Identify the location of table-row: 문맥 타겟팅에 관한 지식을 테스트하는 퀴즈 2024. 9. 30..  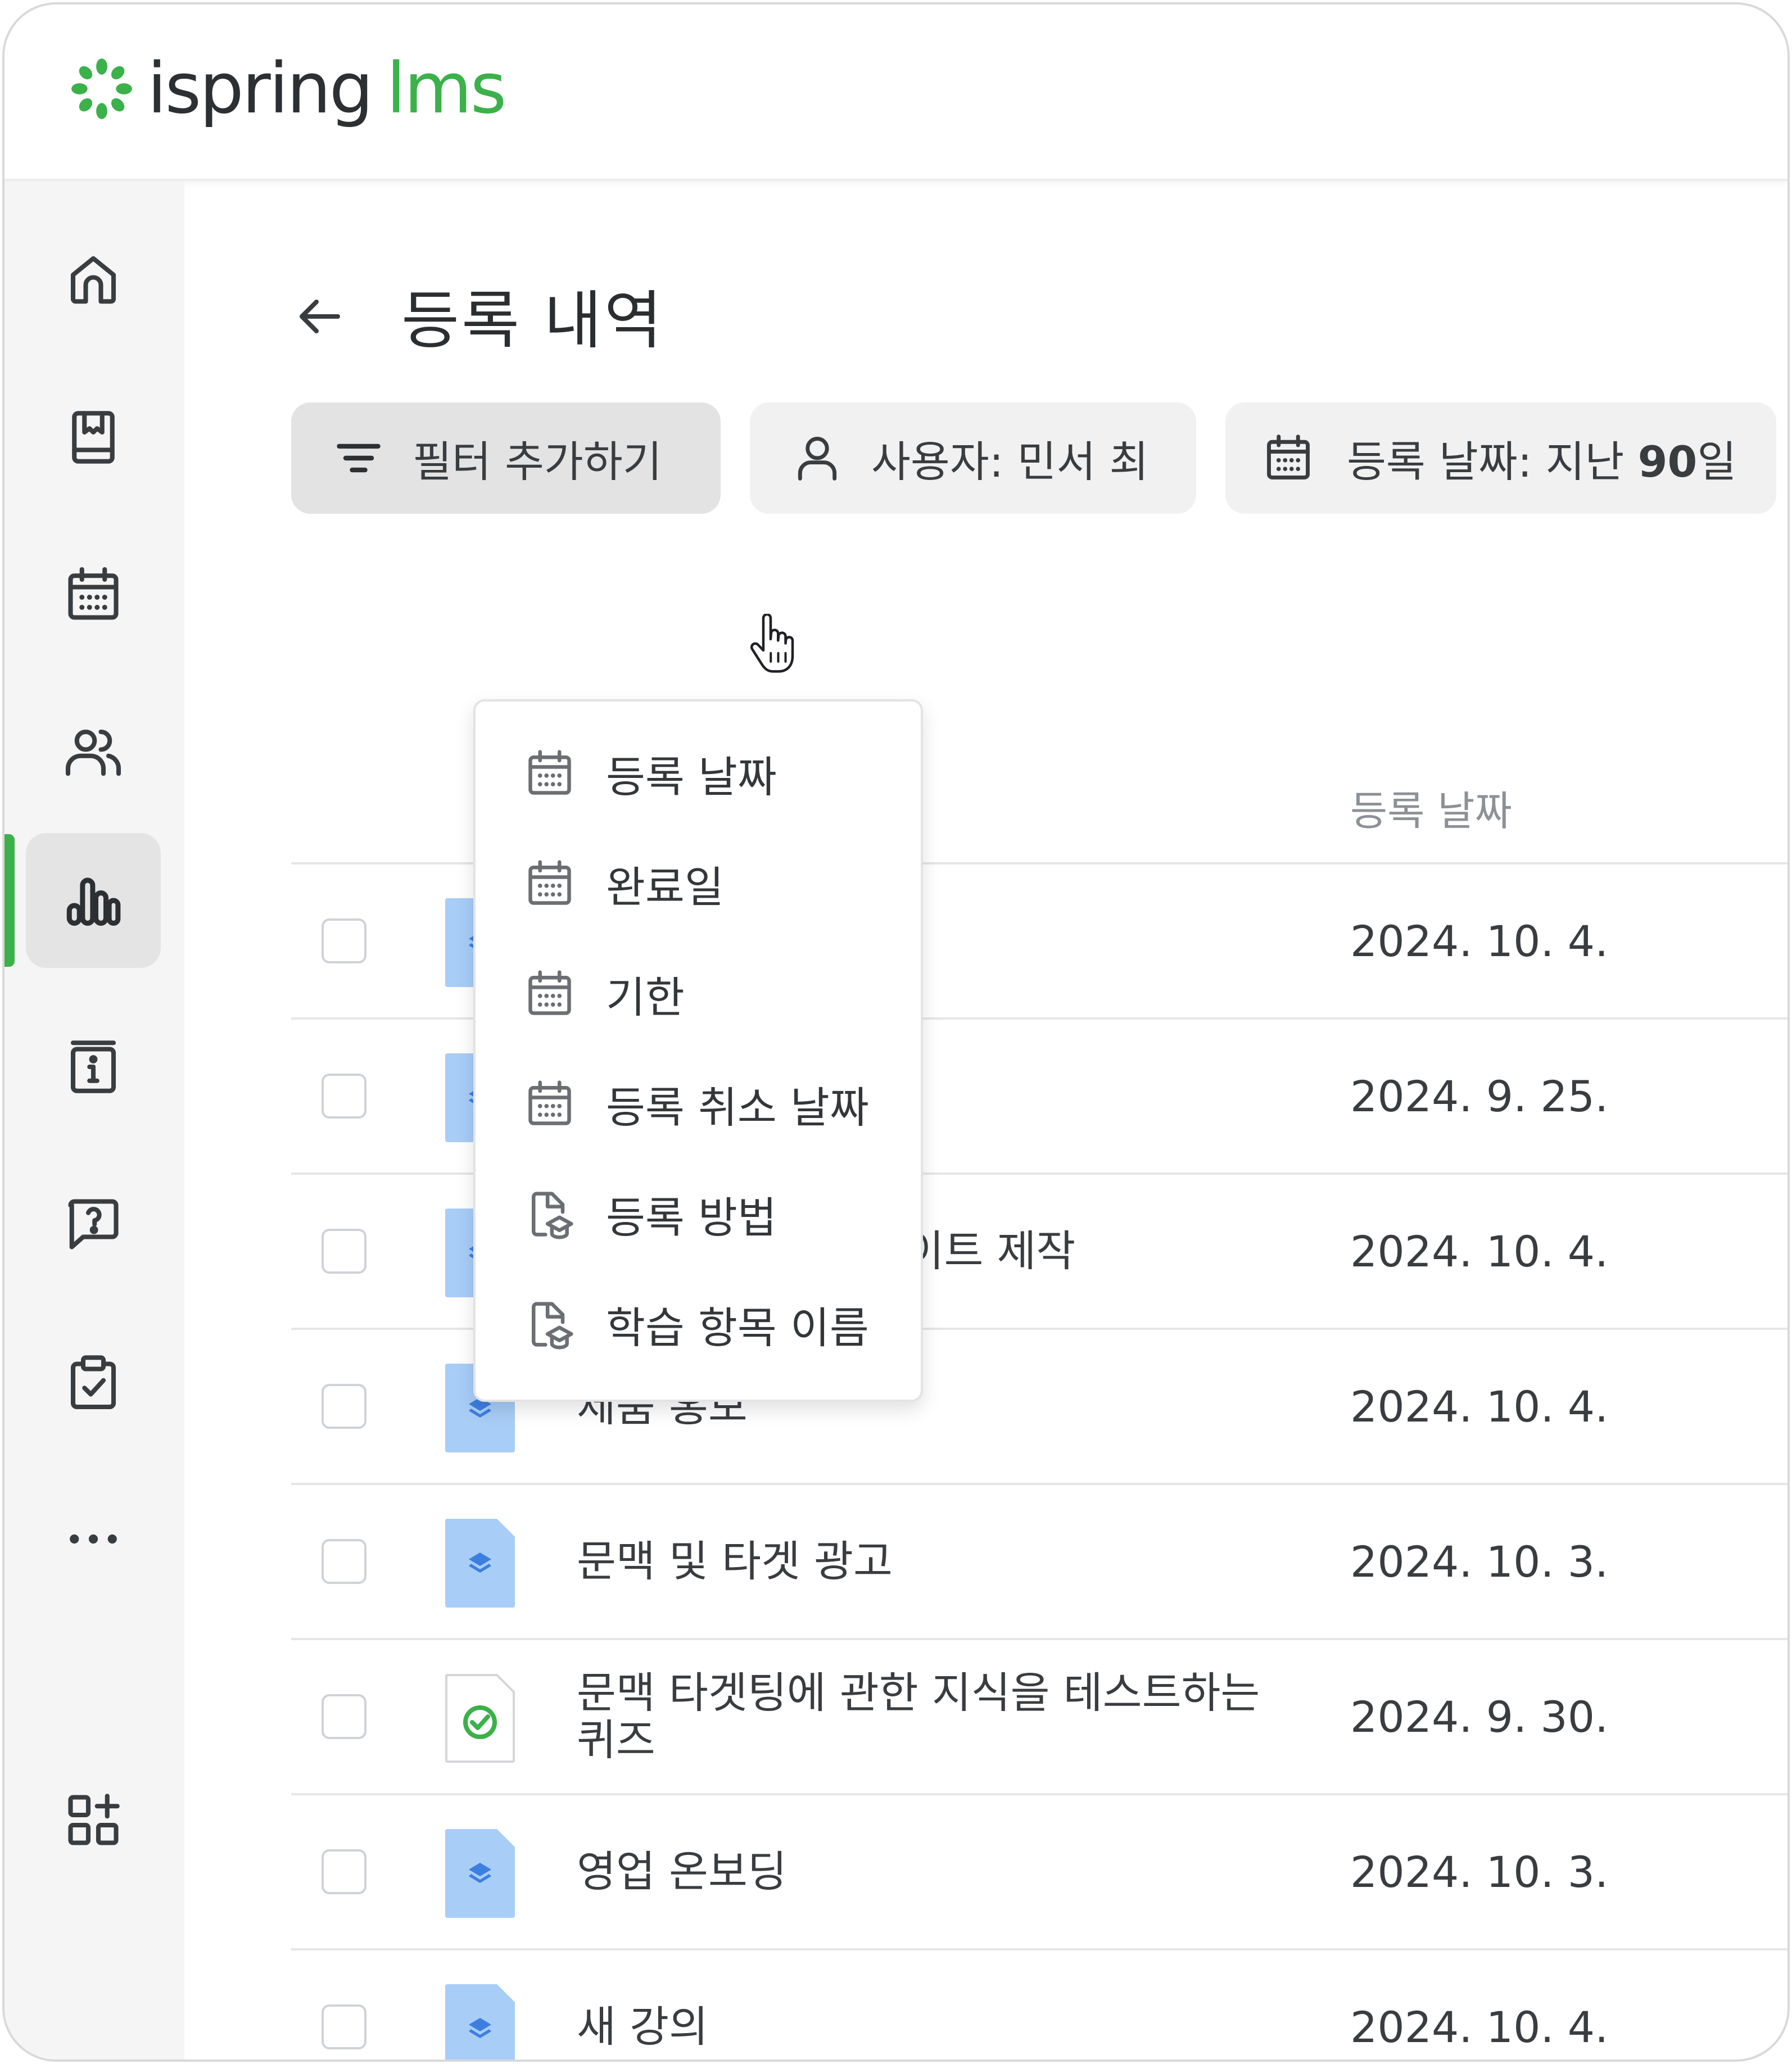
(1039, 1717).